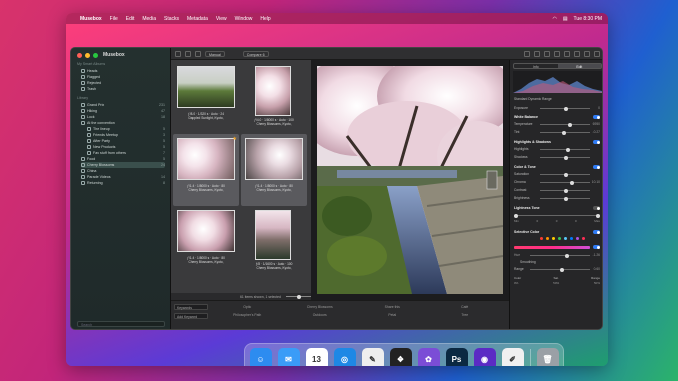 This screenshot has height=381, width=678. Describe the element at coordinates (298, 296) in the screenshot. I see `thumbnail-zoom-slider` at that location.